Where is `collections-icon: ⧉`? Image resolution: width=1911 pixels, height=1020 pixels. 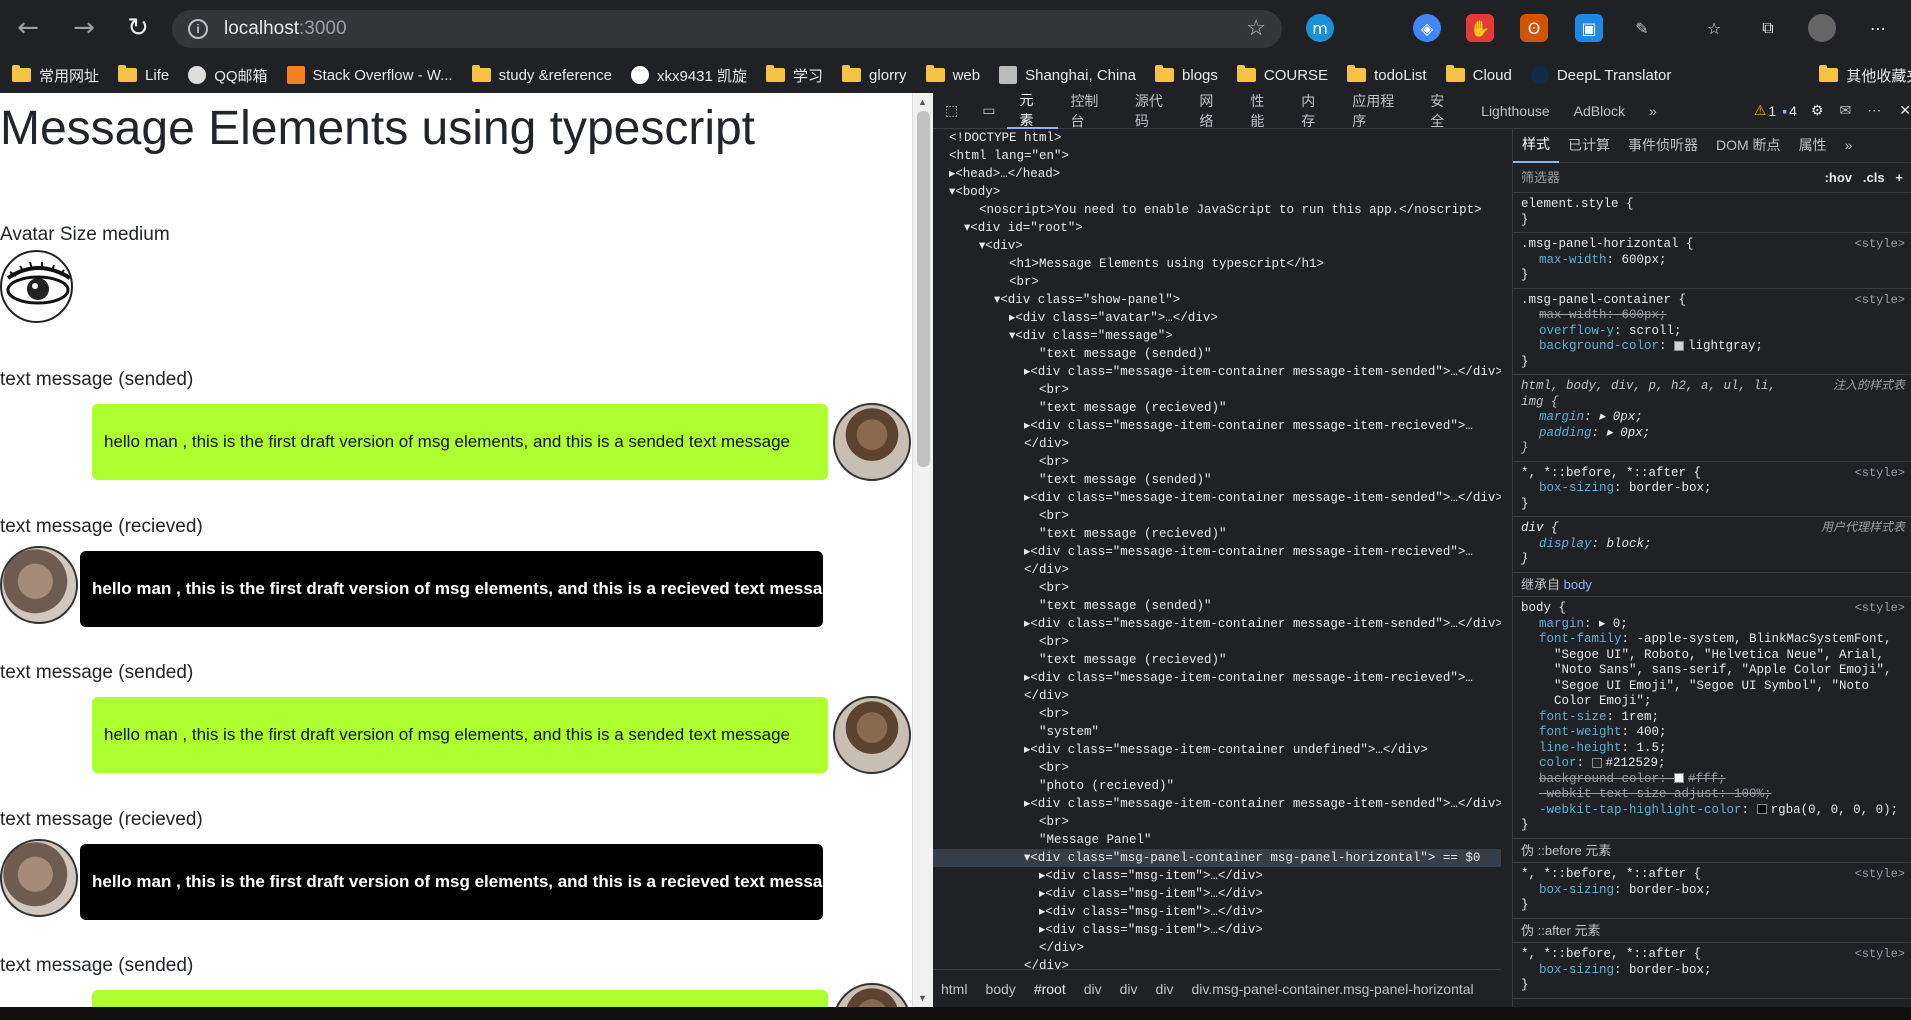 collections-icon: ⧉ is located at coordinates (1768, 28).